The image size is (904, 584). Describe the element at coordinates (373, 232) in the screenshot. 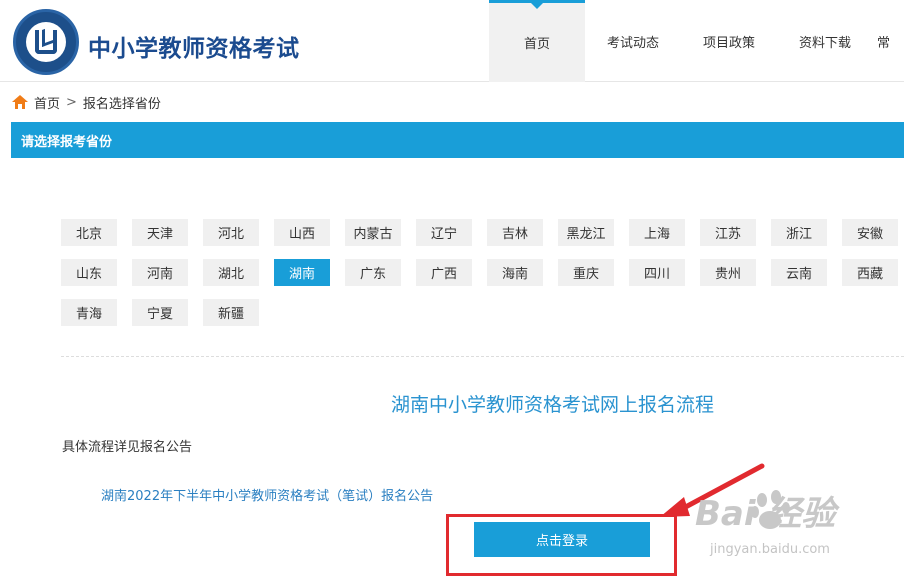

I see `province-4: 内蒙古` at that location.